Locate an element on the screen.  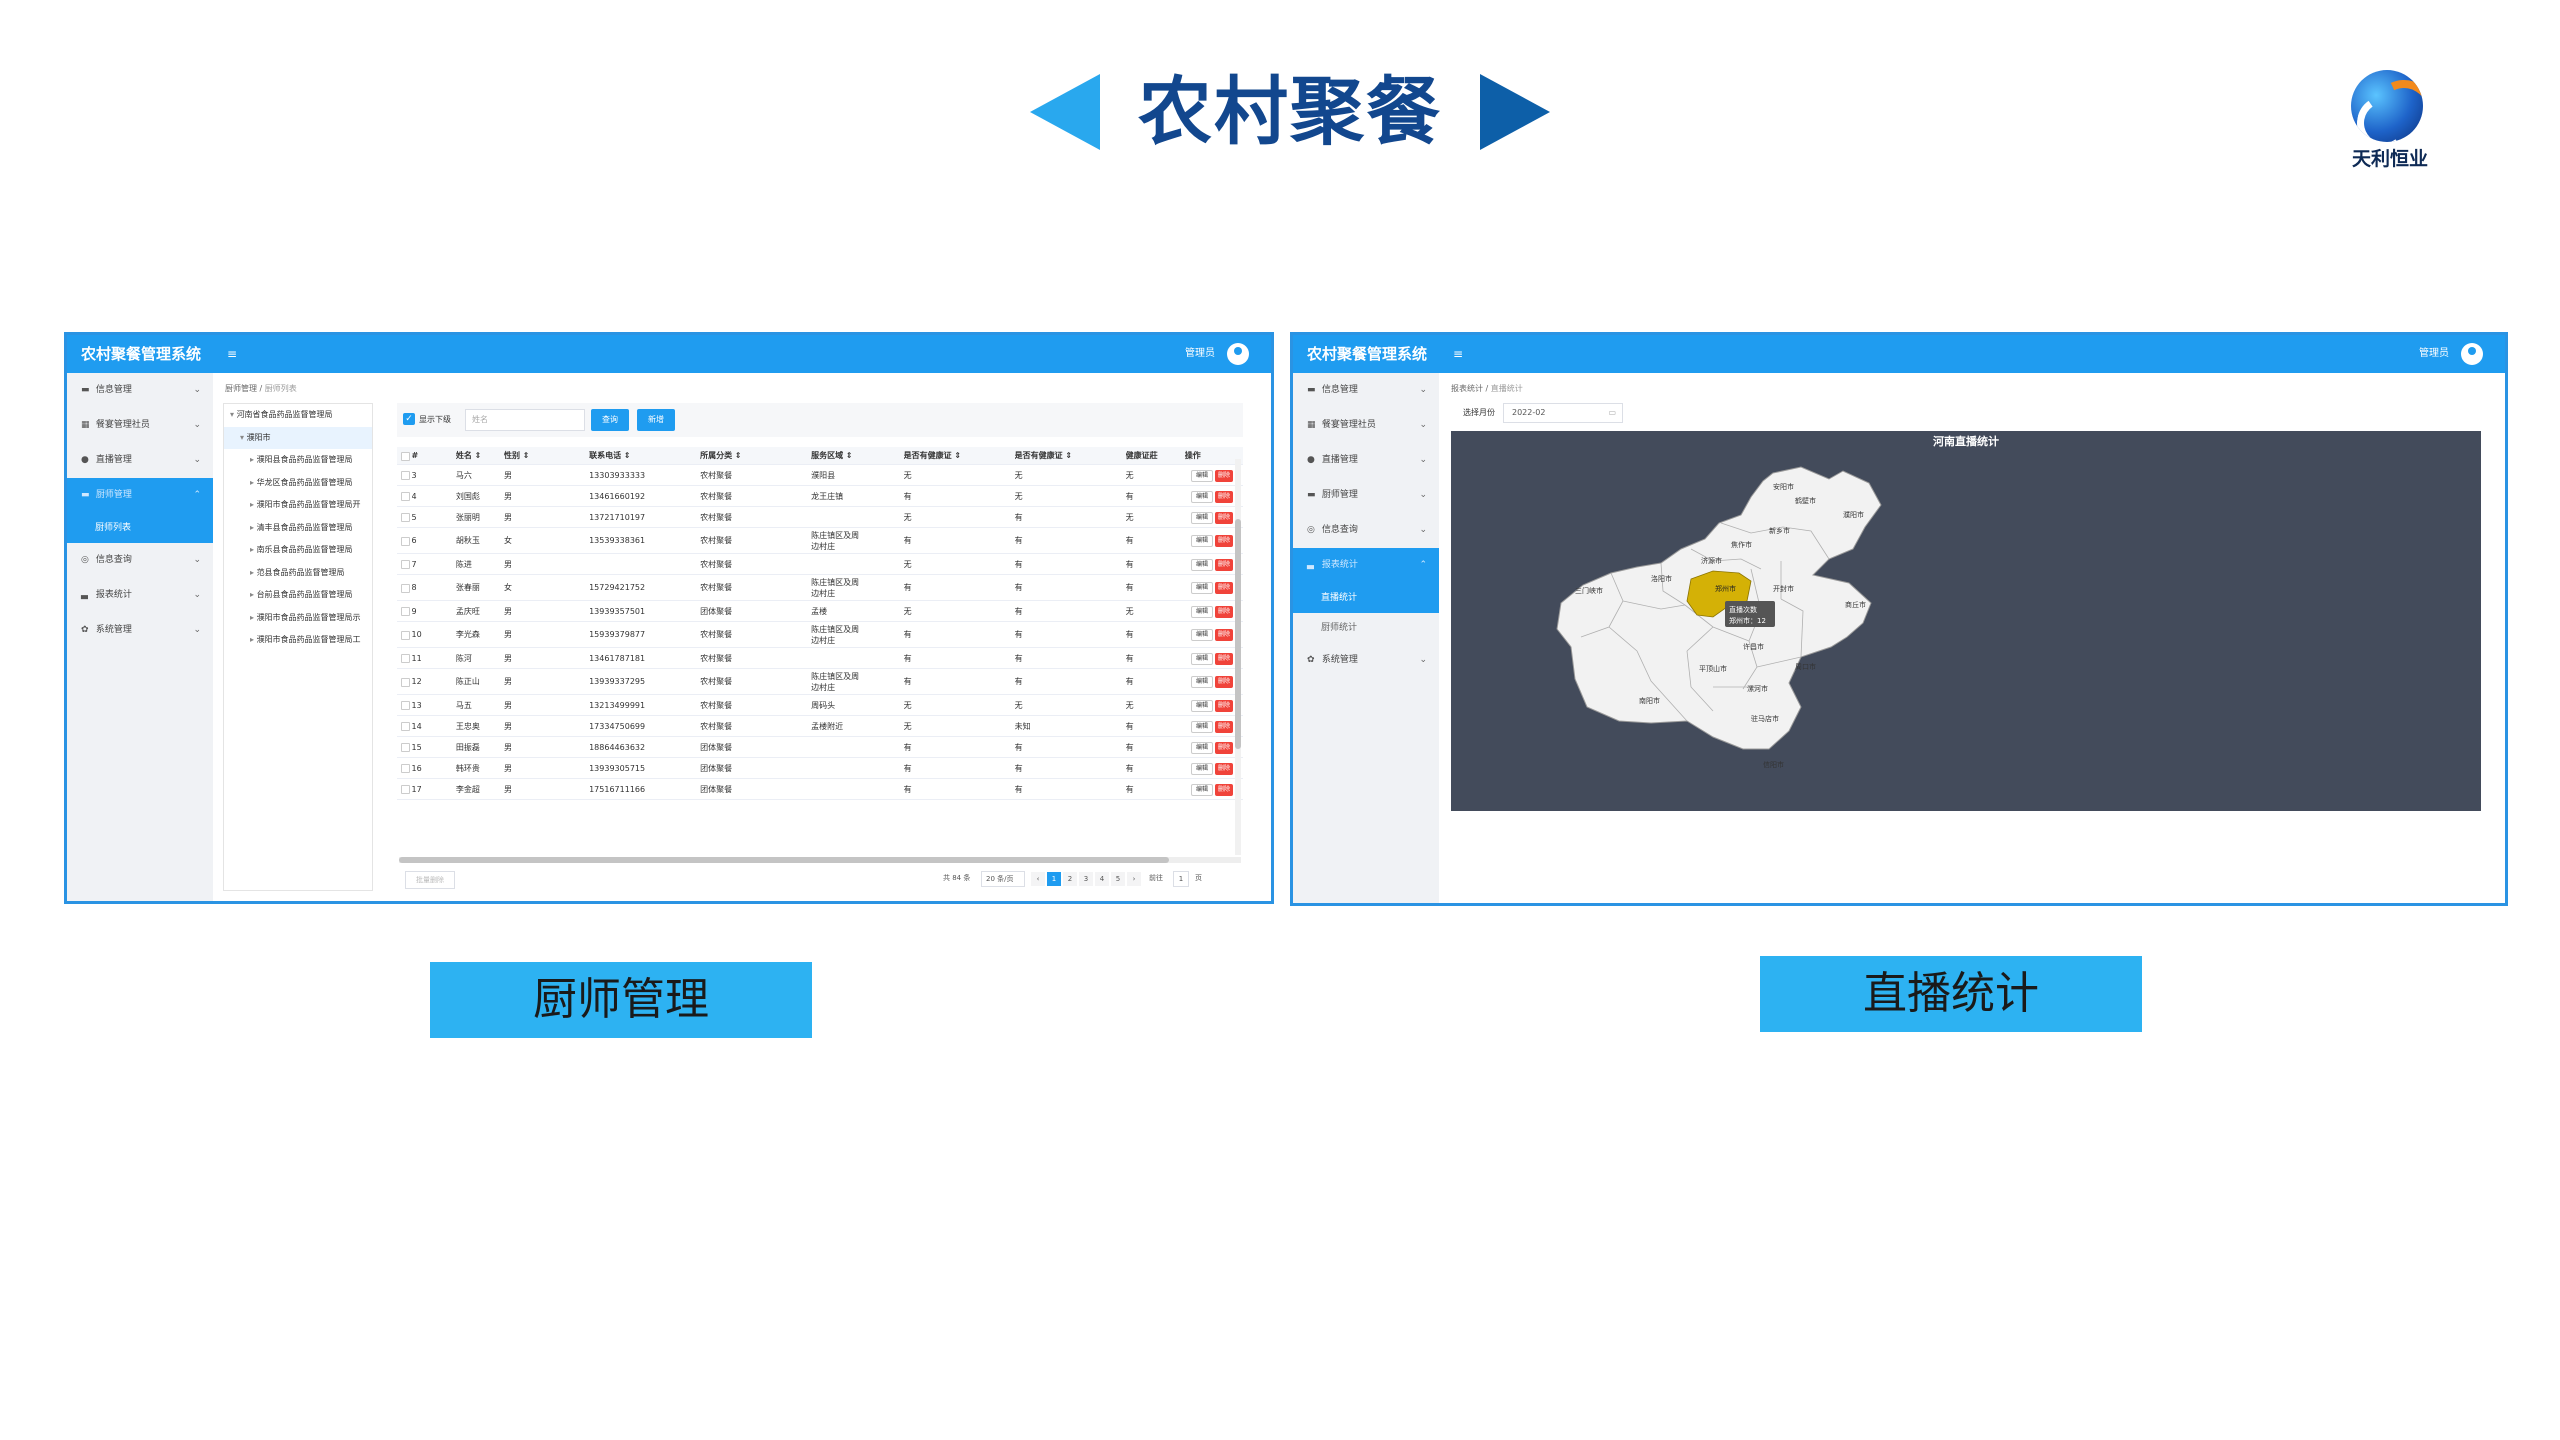
sidebar-item-report: ▃ 报表统计 ⌄ is located at coordinates (140, 595).